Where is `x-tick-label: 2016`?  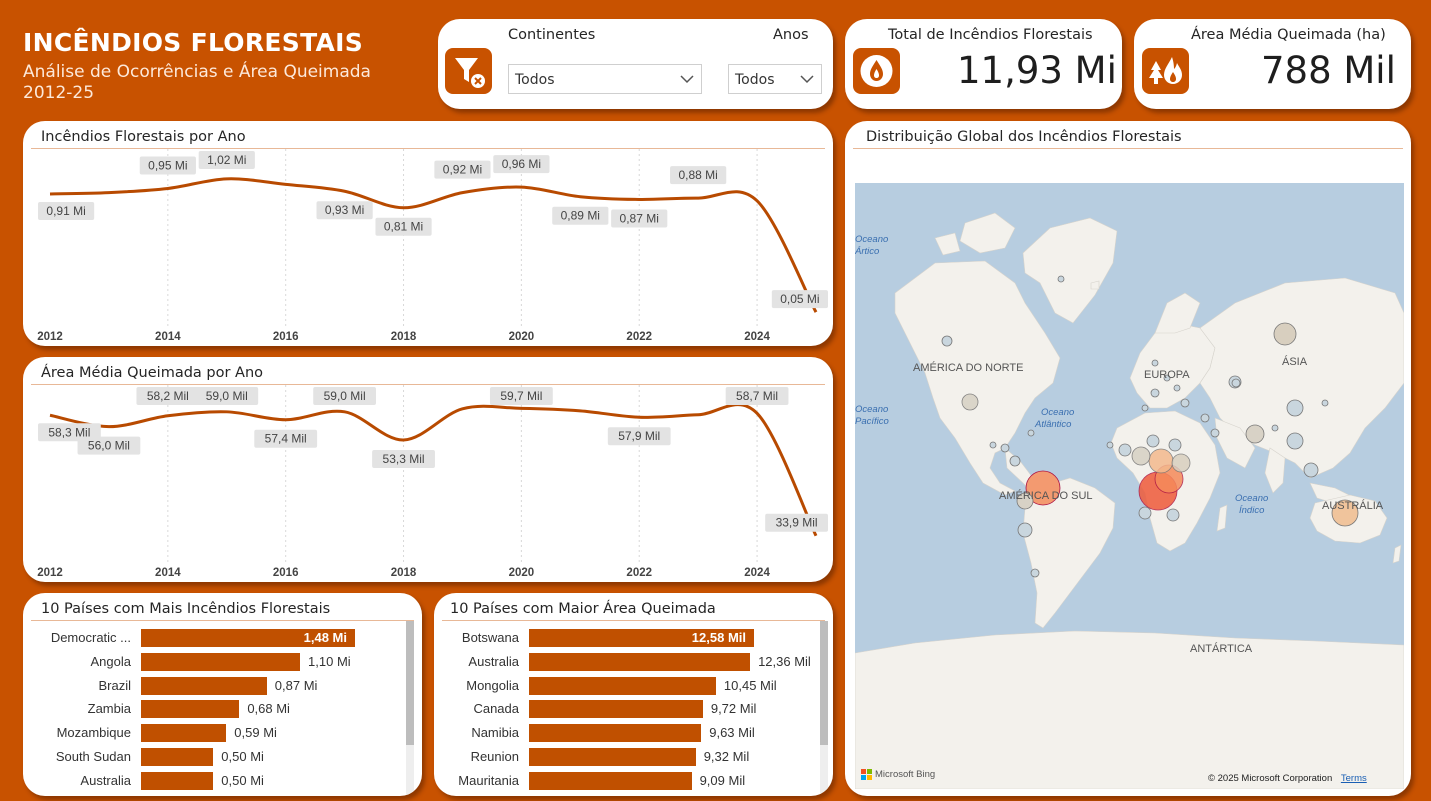
x-tick-label: 2016 is located at coordinates (286, 337).